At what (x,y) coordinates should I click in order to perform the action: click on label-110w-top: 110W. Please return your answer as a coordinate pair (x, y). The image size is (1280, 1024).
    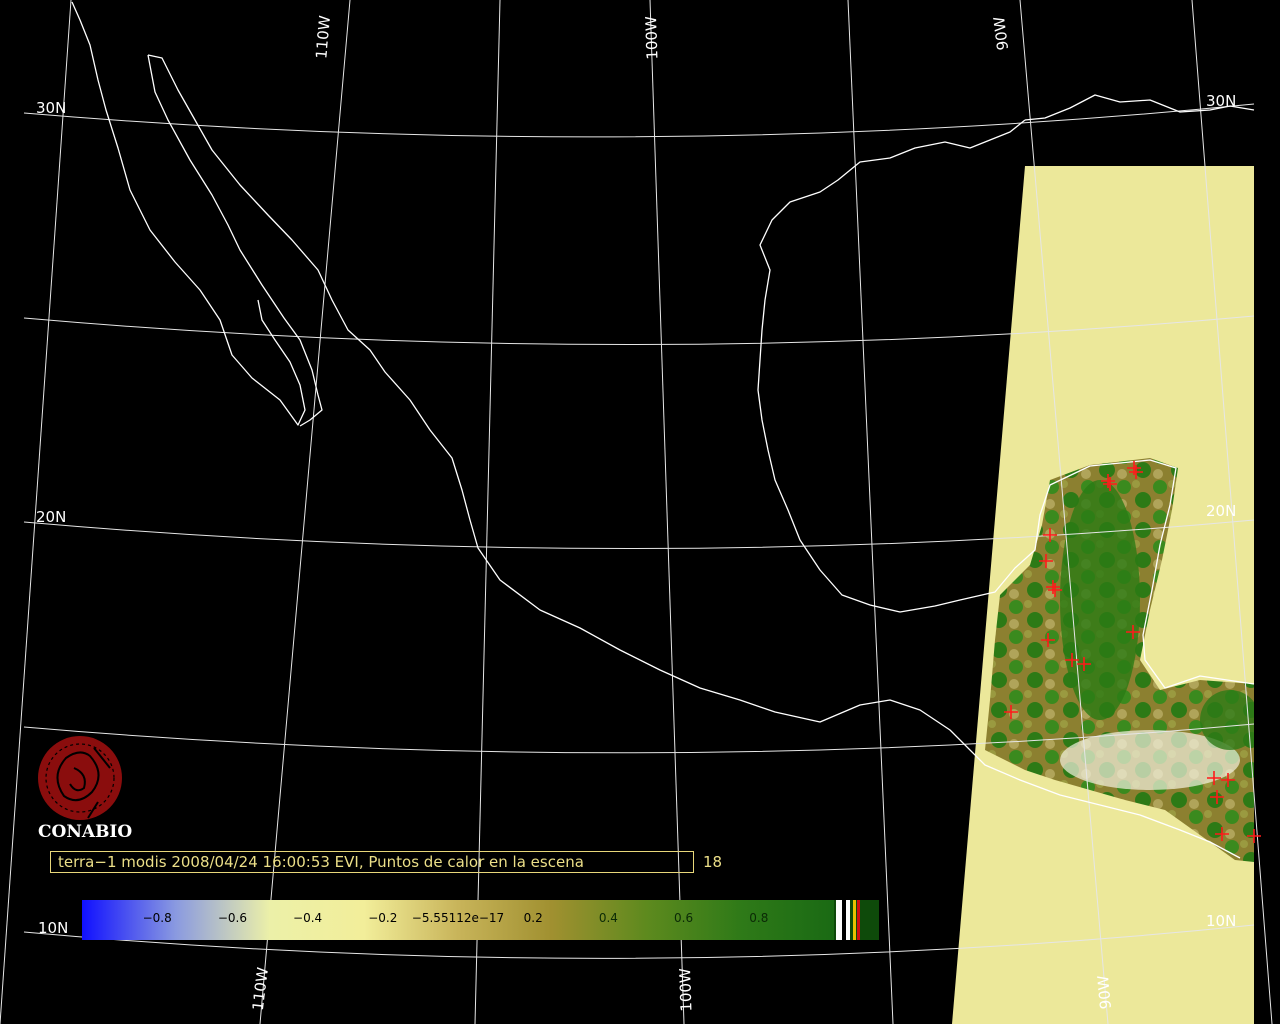
    Looking at the image, I should click on (323, 37).